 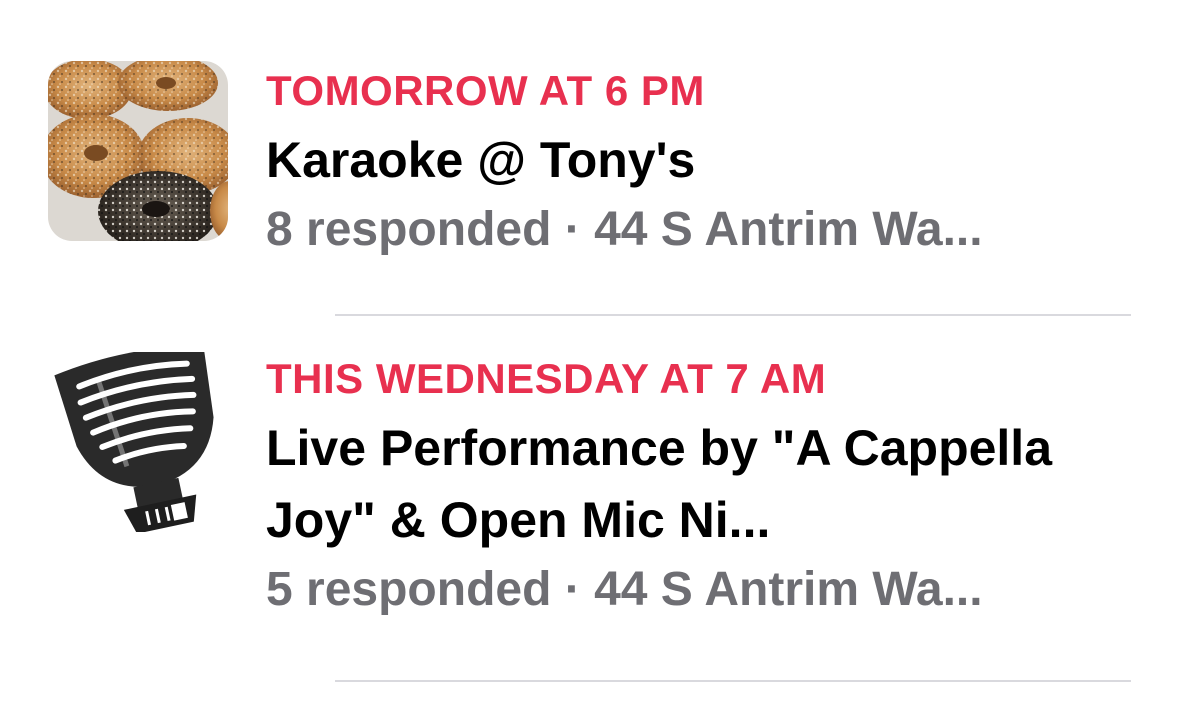 What do you see at coordinates (409, 589) in the screenshot?
I see `responded-count: 5 responded` at bounding box center [409, 589].